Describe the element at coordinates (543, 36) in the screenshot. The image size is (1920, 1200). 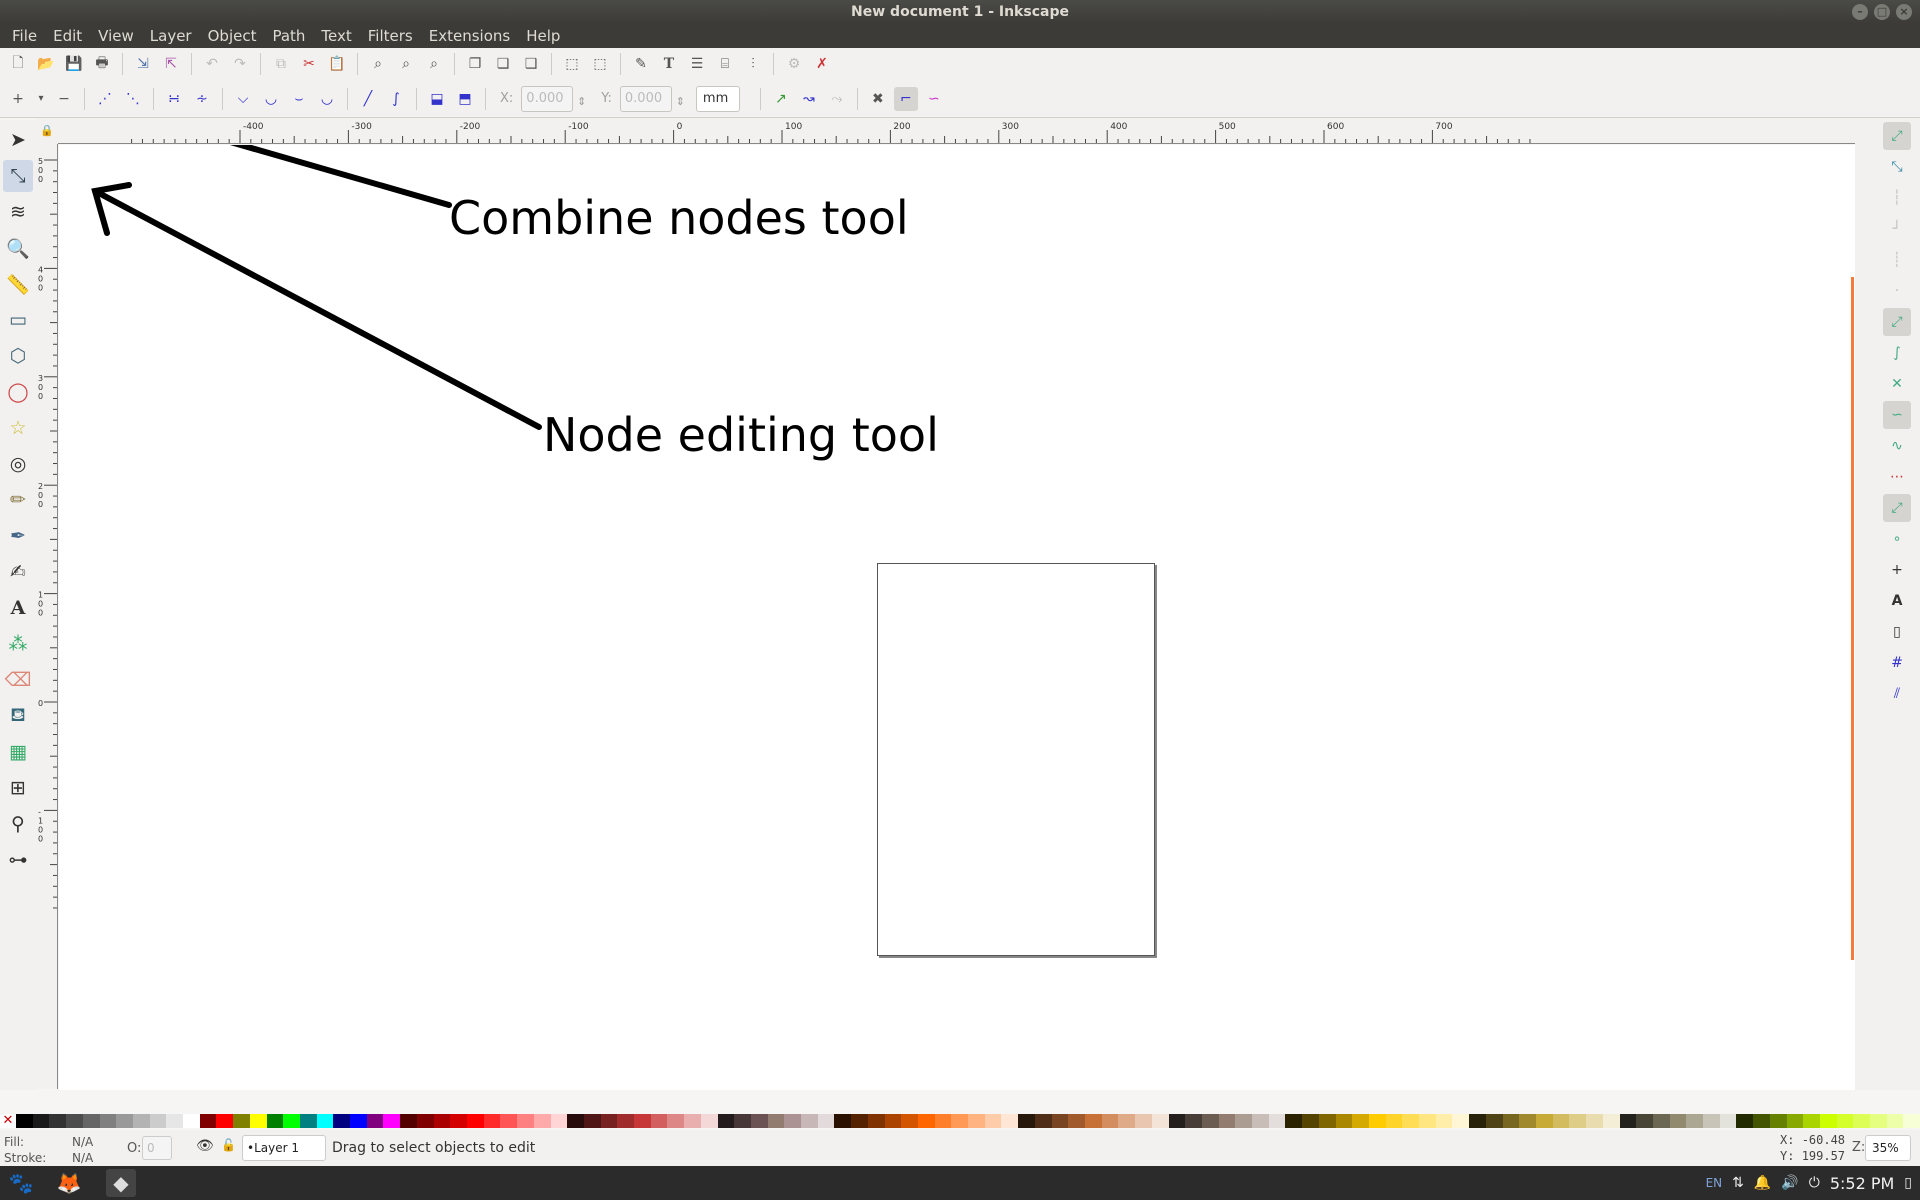
I see `menu-help: Help` at that location.